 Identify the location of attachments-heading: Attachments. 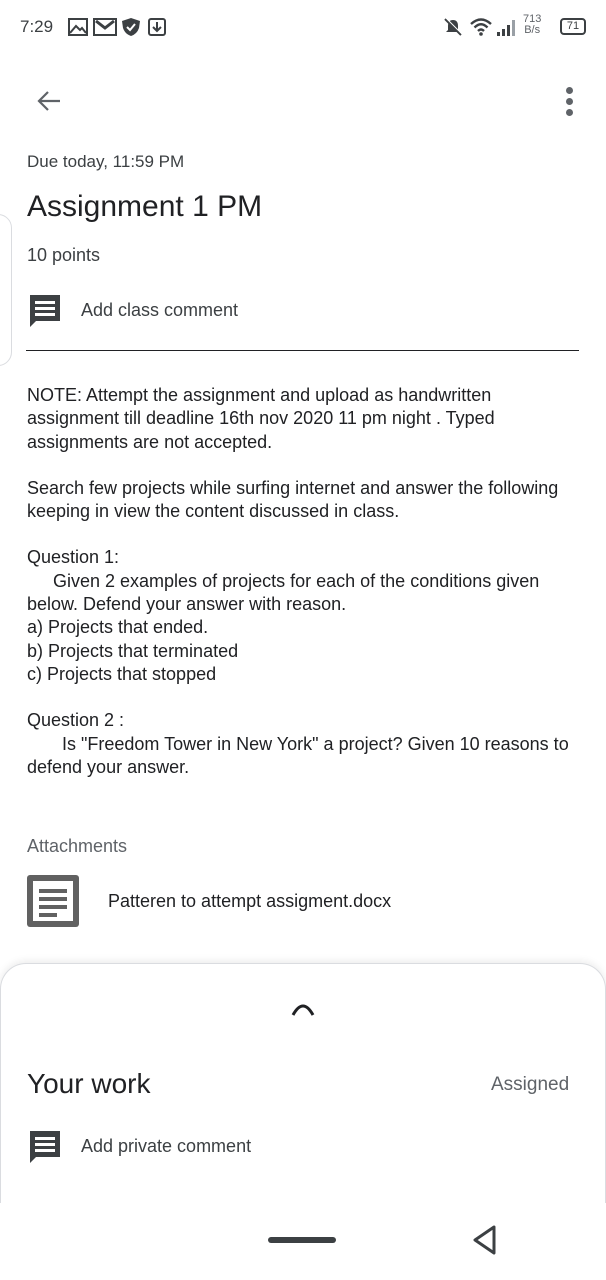
(77, 846).